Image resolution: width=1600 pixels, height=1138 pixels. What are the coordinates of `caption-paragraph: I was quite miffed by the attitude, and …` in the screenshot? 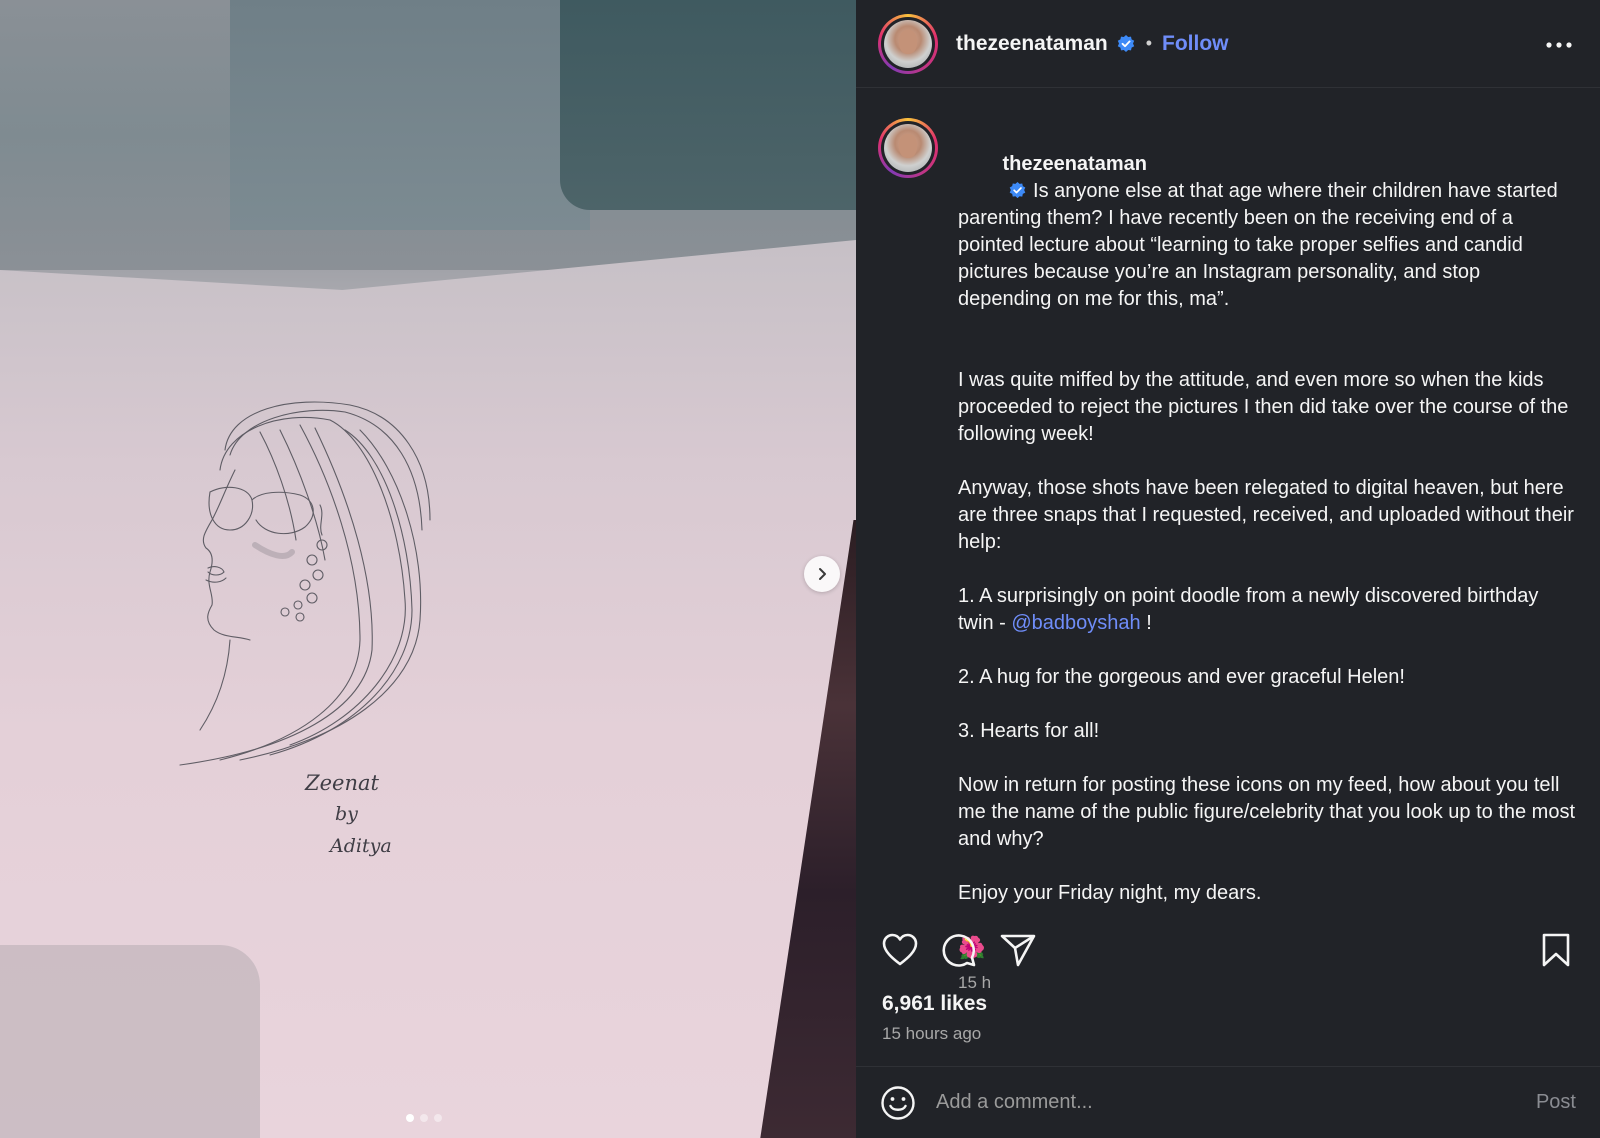 It's located at (1266, 407).